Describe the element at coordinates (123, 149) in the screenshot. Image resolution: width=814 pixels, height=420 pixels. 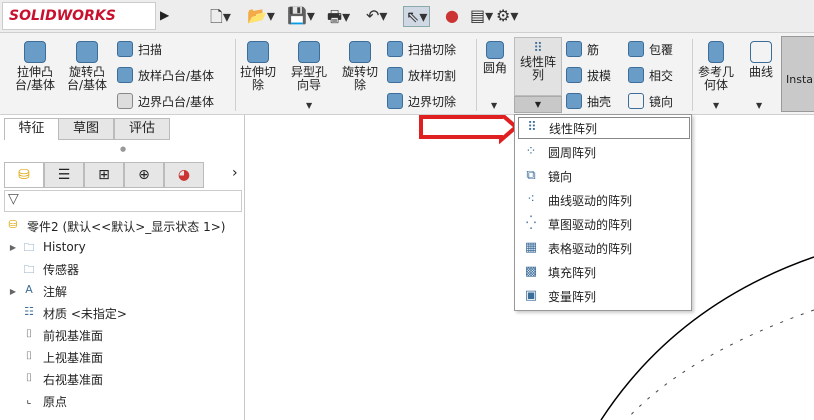
I see `splitter-handle: ●` at that location.